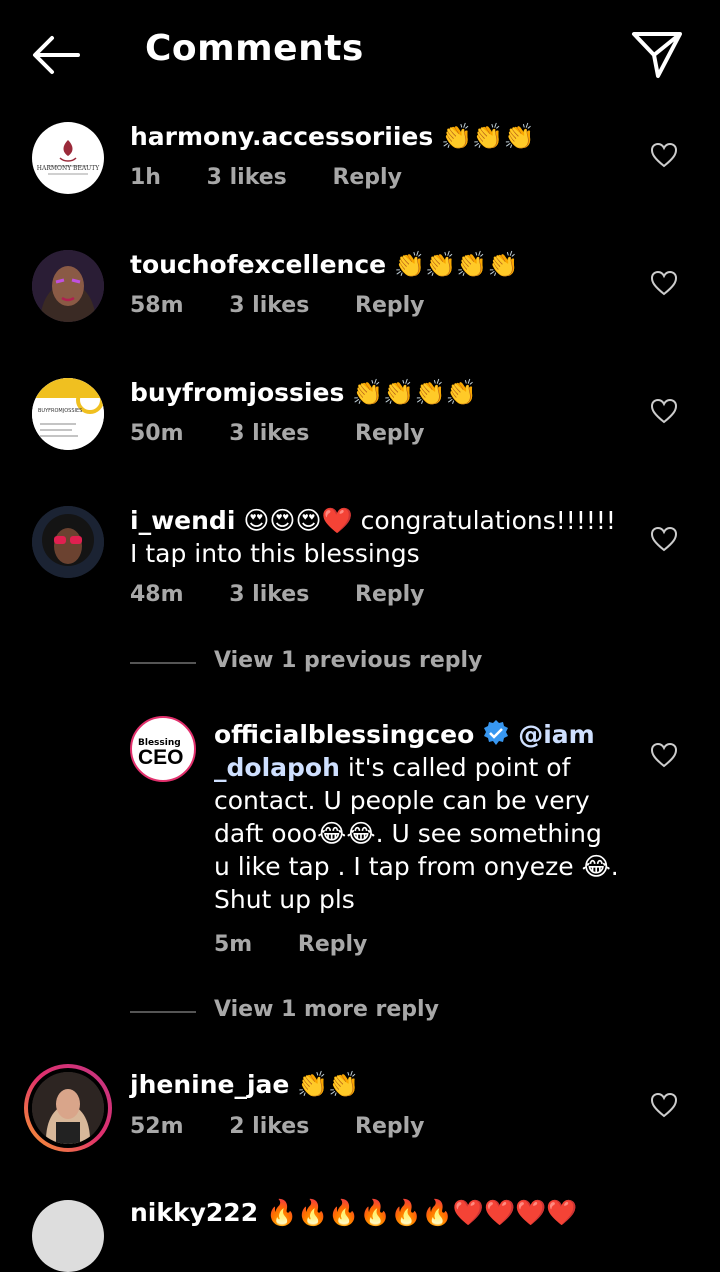 This screenshot has width=720, height=1272. I want to click on comment-meta: 5m Reply, so click(309, 944).